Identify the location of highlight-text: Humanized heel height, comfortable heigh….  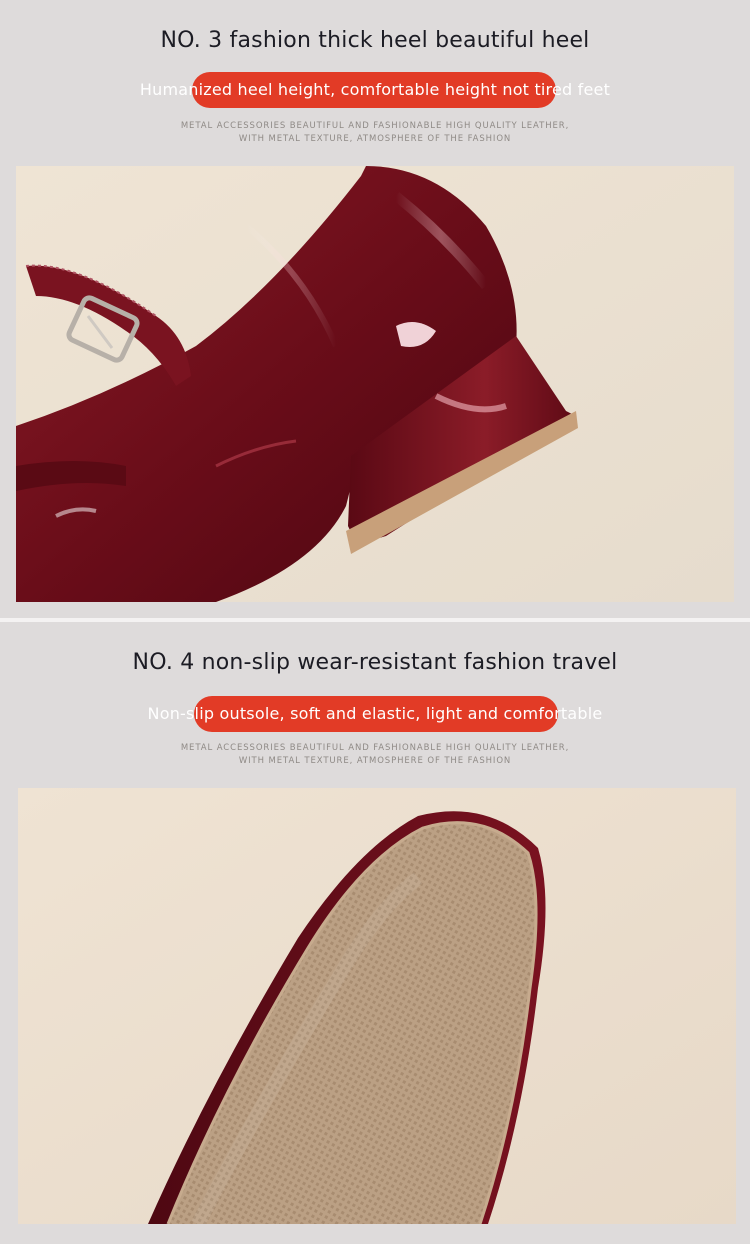
(375, 89).